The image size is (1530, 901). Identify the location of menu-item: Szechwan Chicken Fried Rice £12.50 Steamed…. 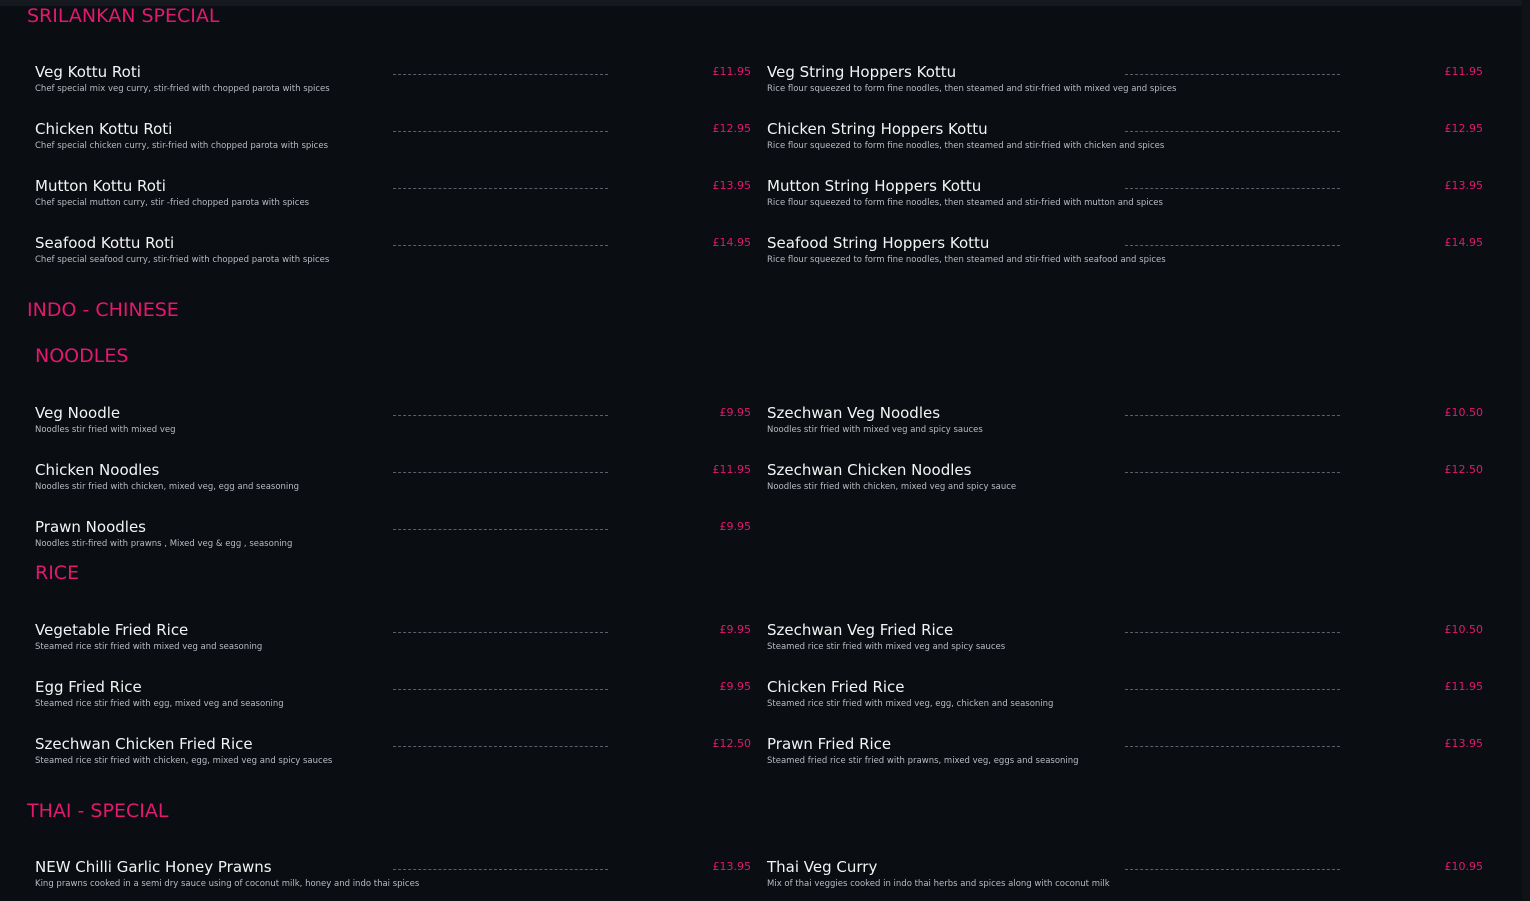
(393, 759).